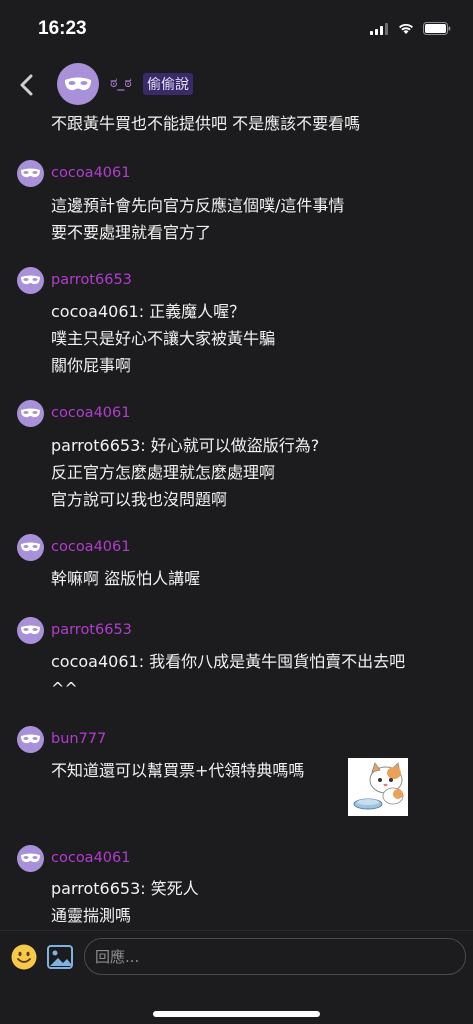  Describe the element at coordinates (236, 1014) in the screenshot. I see `home-indicator` at that location.